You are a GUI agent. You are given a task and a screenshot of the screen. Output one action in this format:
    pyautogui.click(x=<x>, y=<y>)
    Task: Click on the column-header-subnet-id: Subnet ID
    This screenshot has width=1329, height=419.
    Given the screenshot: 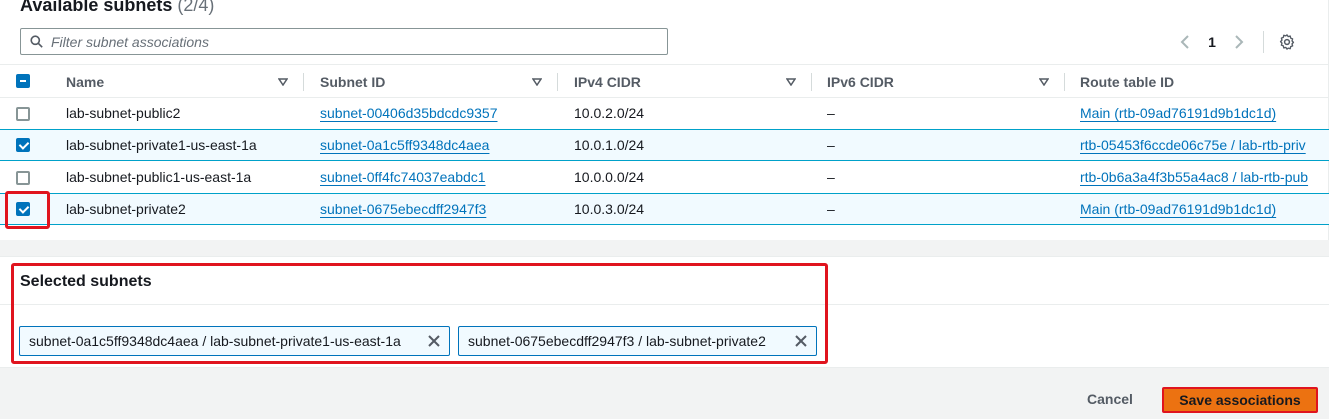 What is the action you would take?
    pyautogui.click(x=435, y=81)
    